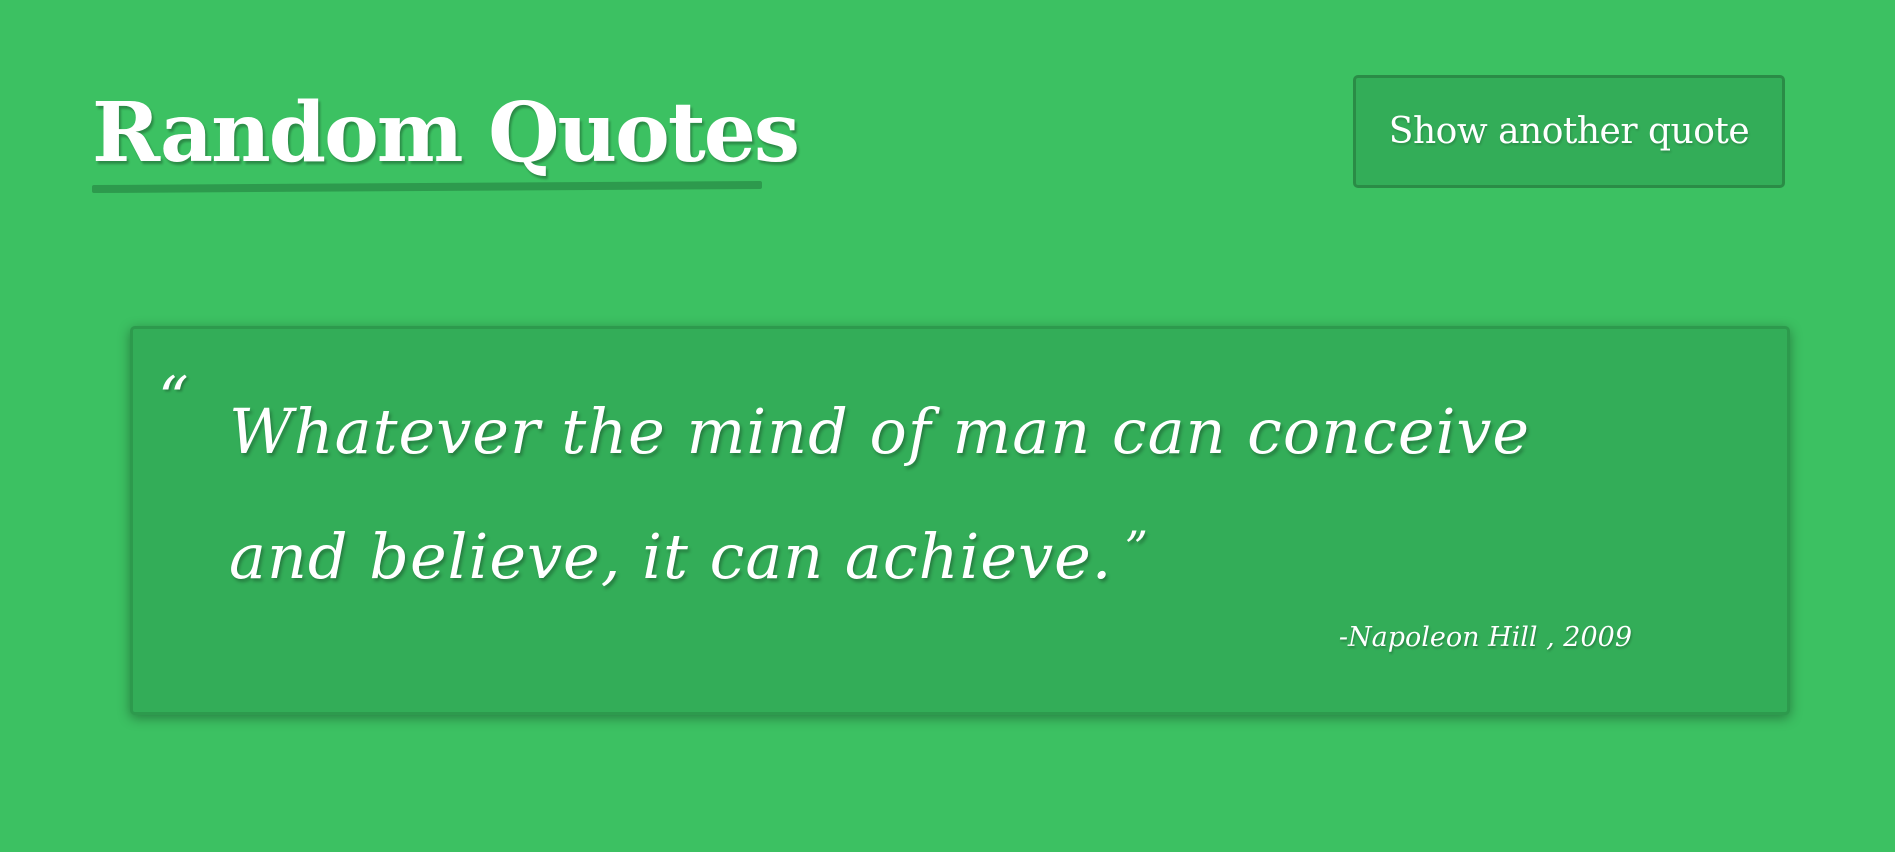 This screenshot has height=852, width=1895. Describe the element at coordinates (173, 399) in the screenshot. I see `open-quote-icon: “` at that location.